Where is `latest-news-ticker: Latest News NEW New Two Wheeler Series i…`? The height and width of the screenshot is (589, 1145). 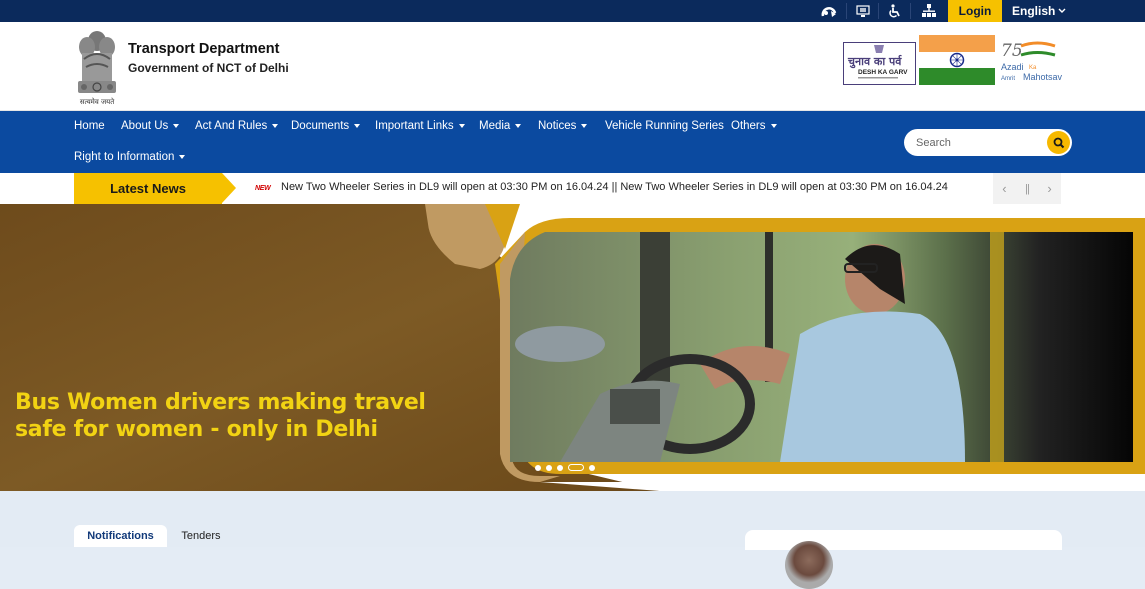 latest-news-ticker: Latest News NEW New Two Wheeler Series i… is located at coordinates (572, 188).